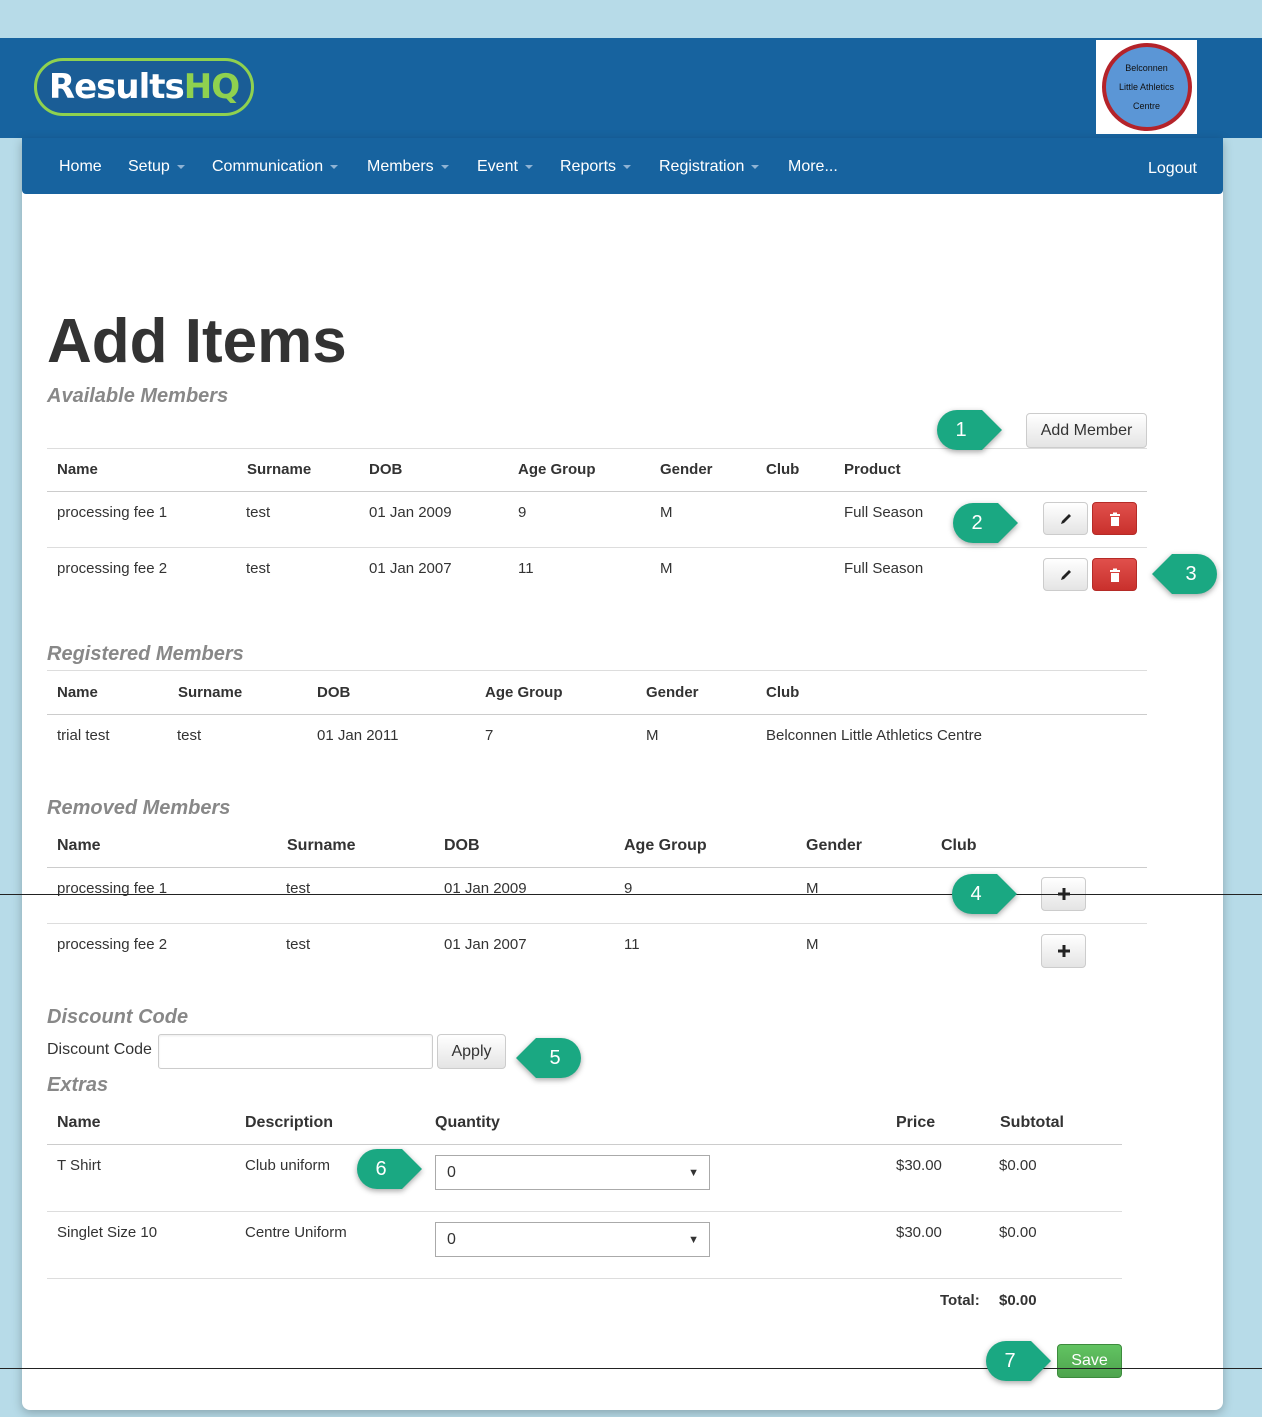 Image resolution: width=1262 pixels, height=1417 pixels. What do you see at coordinates (1018, 1300) in the screenshot?
I see `total-value: $0.00` at bounding box center [1018, 1300].